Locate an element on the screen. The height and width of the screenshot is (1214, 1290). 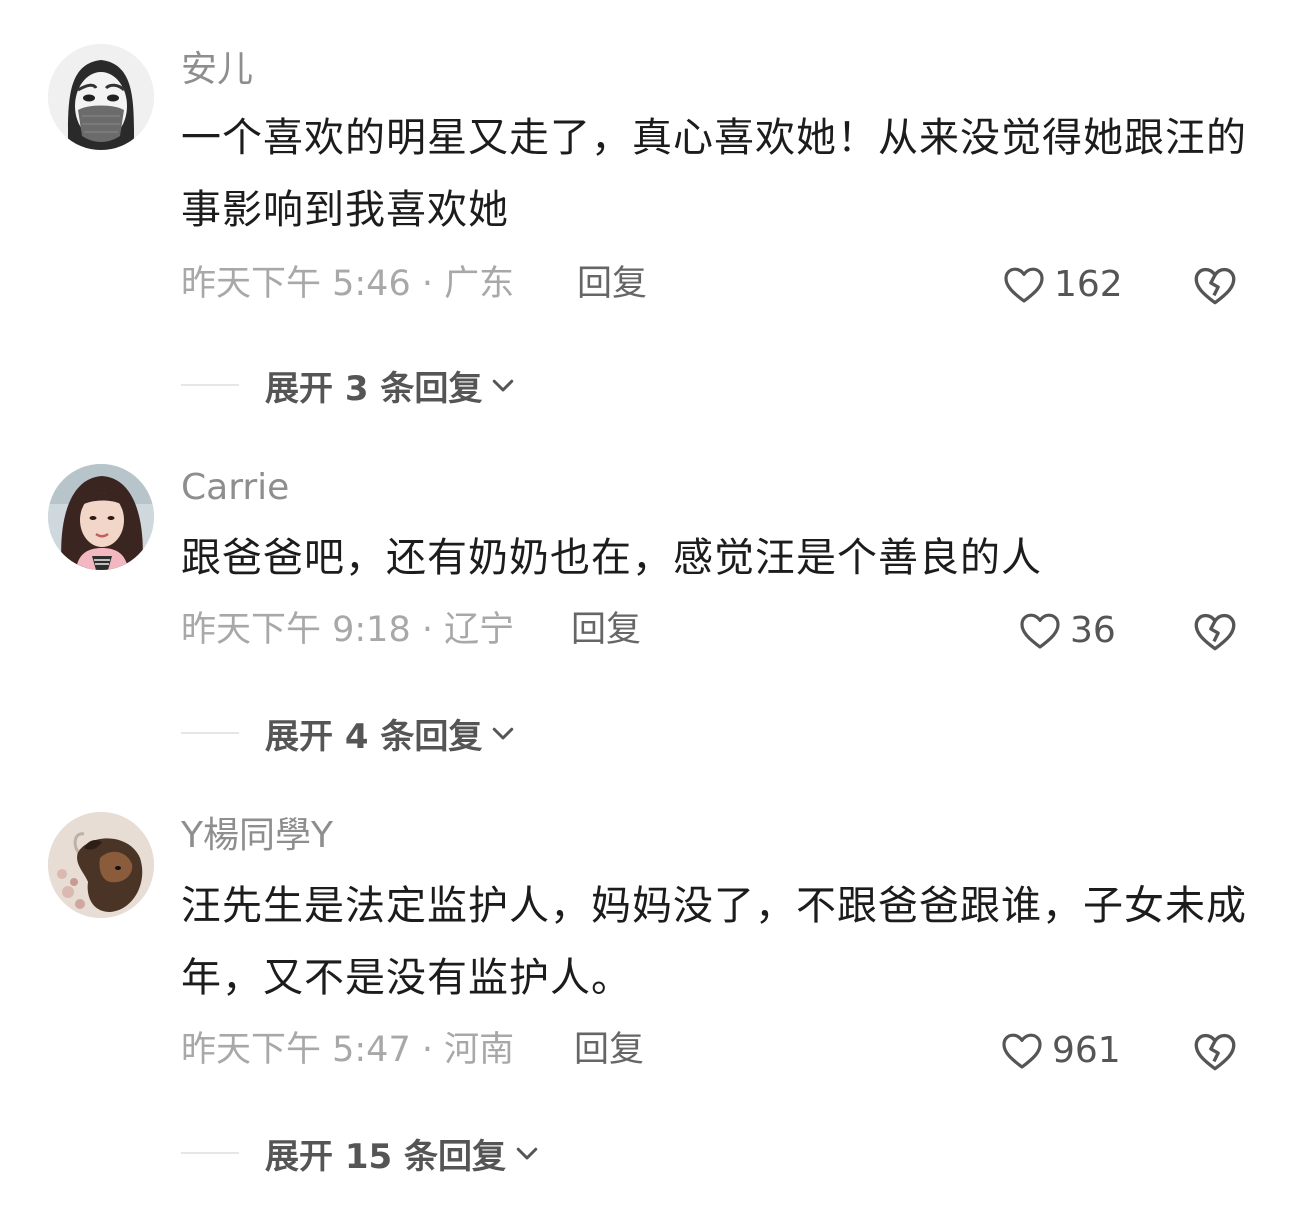
woman-photo-avatar-icon is located at coordinates (101, 517).